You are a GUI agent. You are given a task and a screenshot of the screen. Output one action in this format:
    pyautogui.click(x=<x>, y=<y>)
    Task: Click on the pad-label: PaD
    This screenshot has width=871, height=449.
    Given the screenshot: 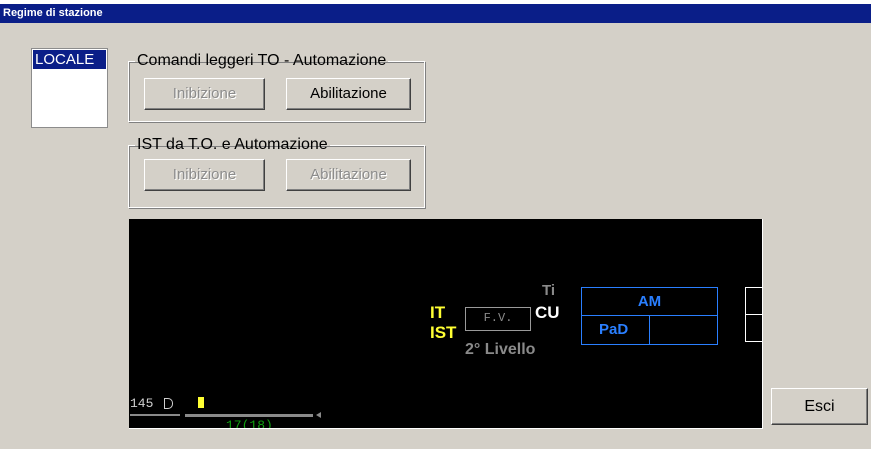 What is the action you would take?
    pyautogui.click(x=614, y=329)
    